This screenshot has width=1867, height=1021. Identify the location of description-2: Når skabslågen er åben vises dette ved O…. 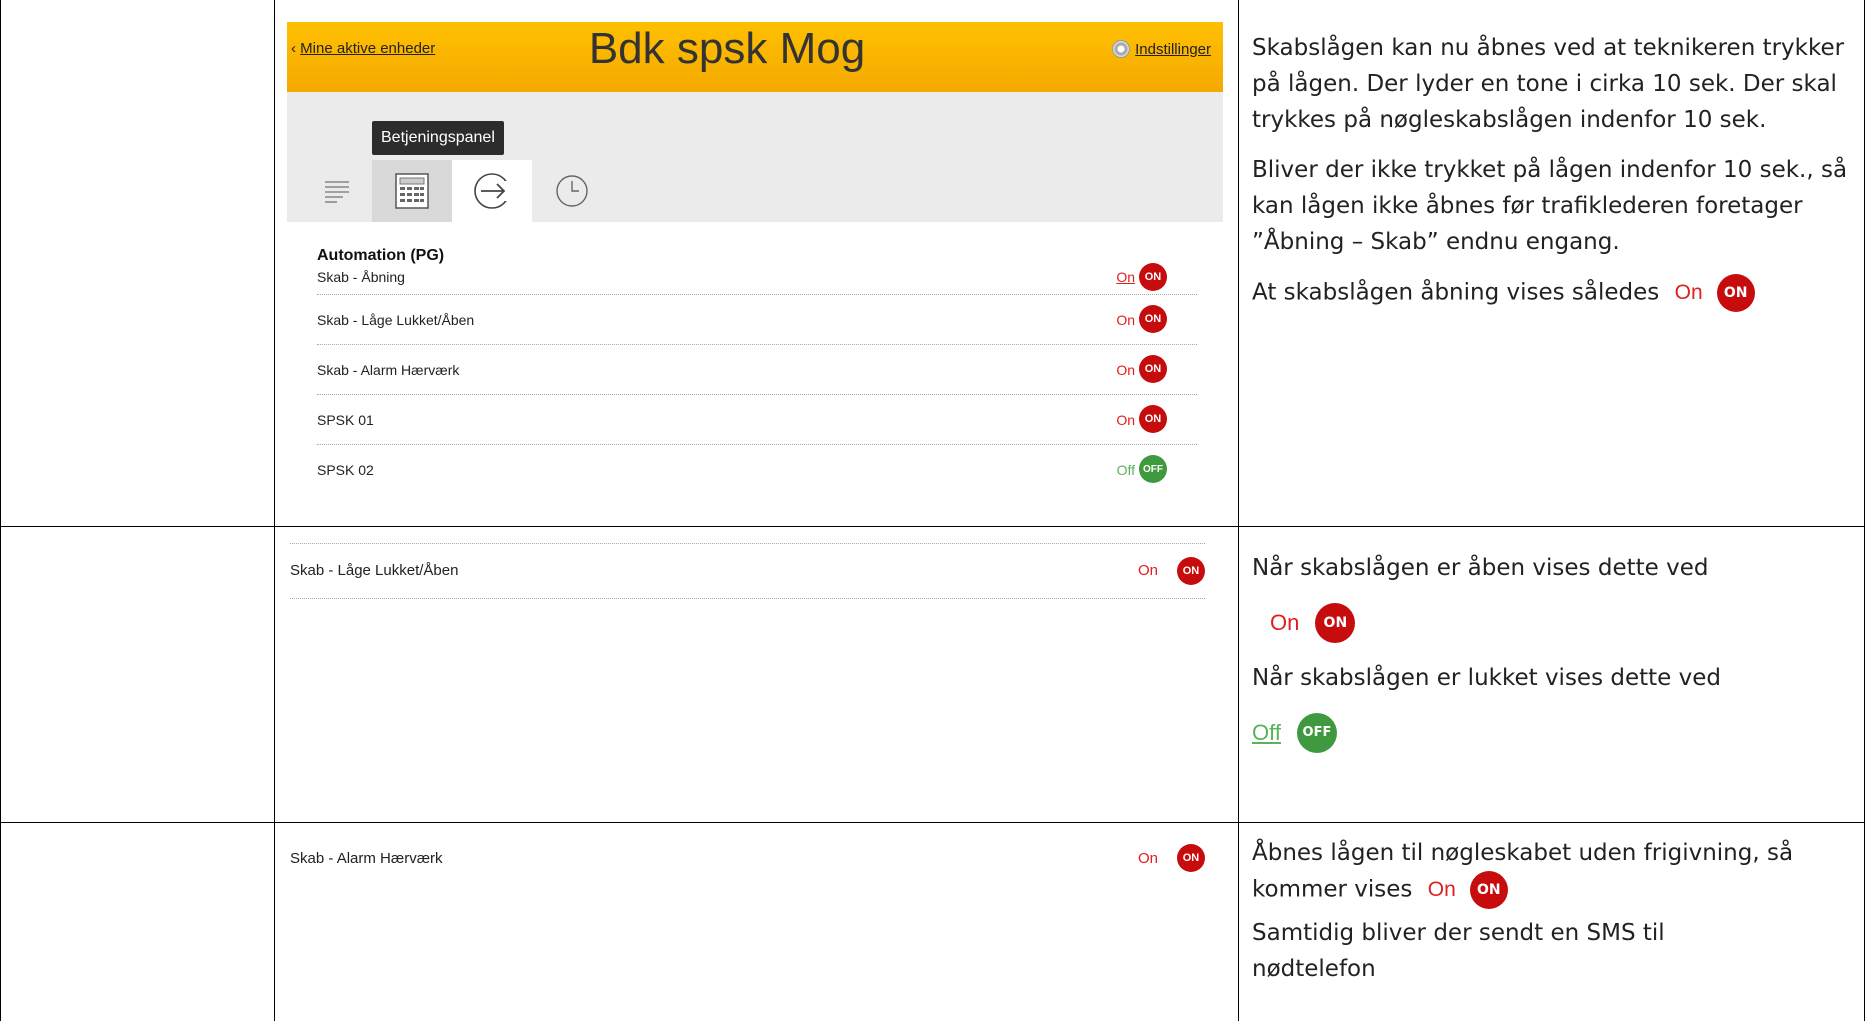
(1552, 660).